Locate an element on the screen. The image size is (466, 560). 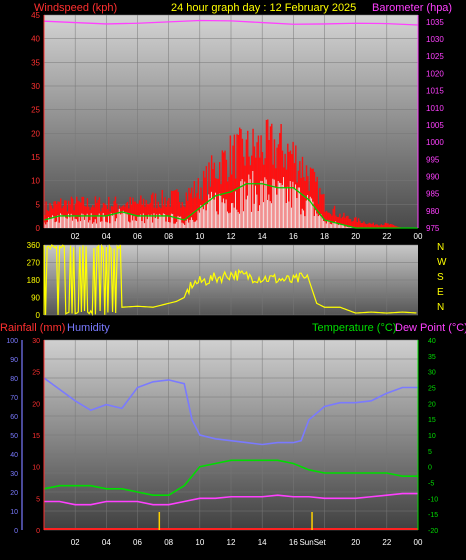
temperature-tick-label: 35 is located at coordinates (432, 357).